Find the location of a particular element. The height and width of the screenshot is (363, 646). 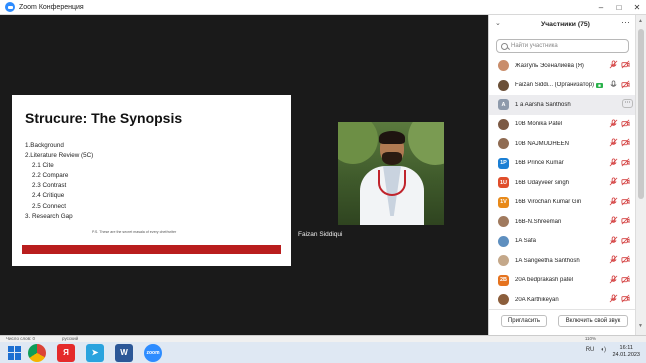

panel-scrollbar: ▲ ▼ is located at coordinates (640, 175).